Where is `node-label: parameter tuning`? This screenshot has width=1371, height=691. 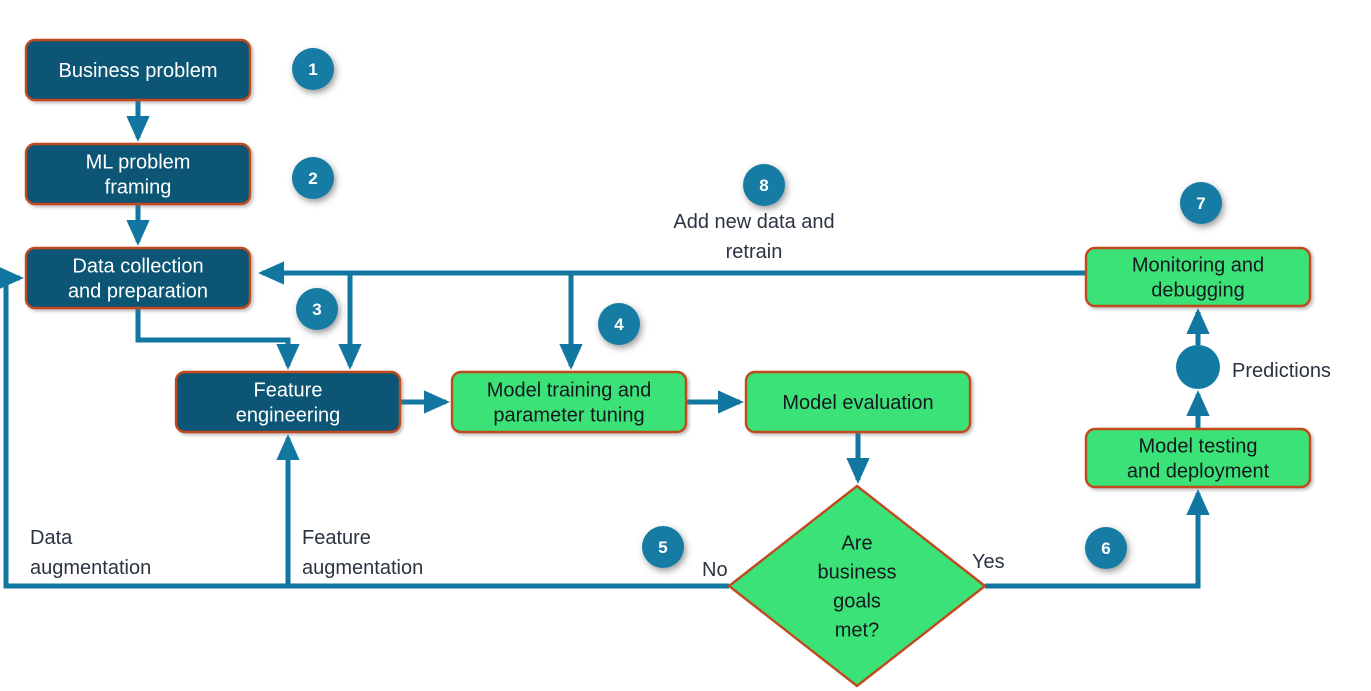 node-label: parameter tuning is located at coordinates (568, 416).